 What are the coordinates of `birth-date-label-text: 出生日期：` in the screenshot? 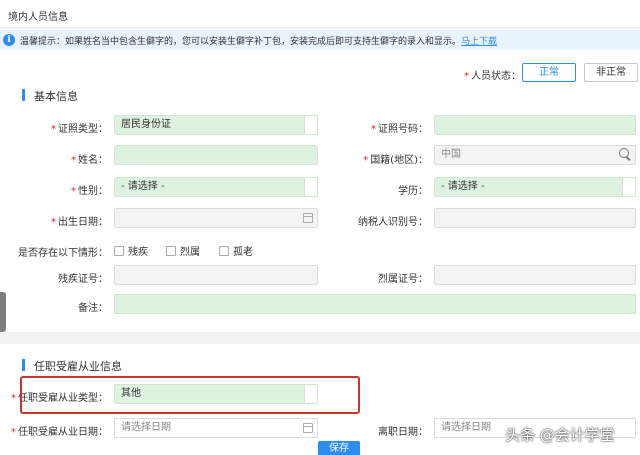 It's located at (83, 222).